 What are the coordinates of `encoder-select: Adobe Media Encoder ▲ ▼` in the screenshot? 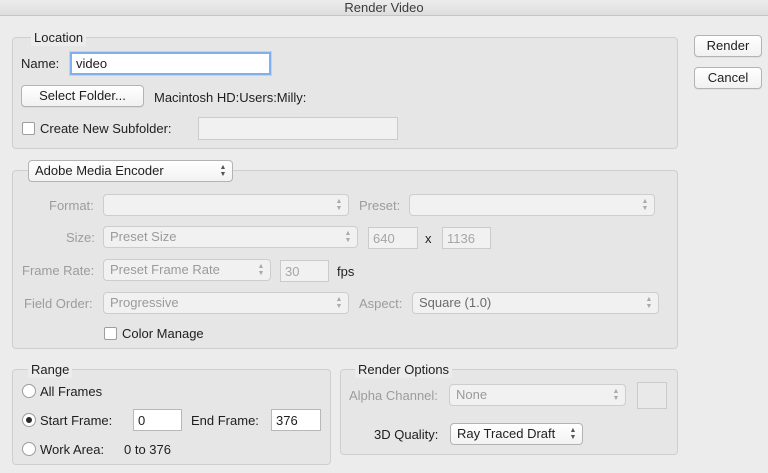 It's located at (130, 171).